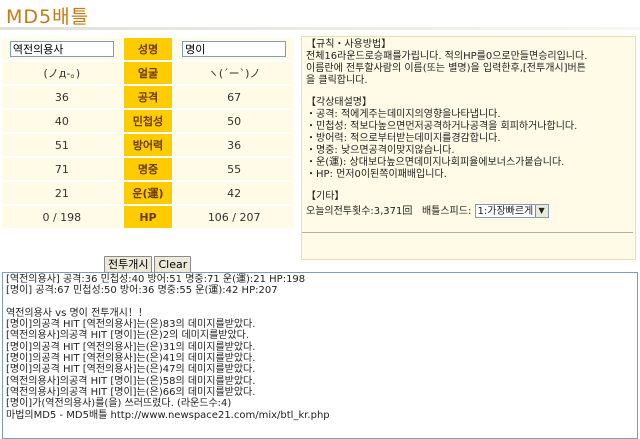 This screenshot has width=640, height=439. Describe the element at coordinates (467, 232) in the screenshot. I see `rules-underline` at that location.